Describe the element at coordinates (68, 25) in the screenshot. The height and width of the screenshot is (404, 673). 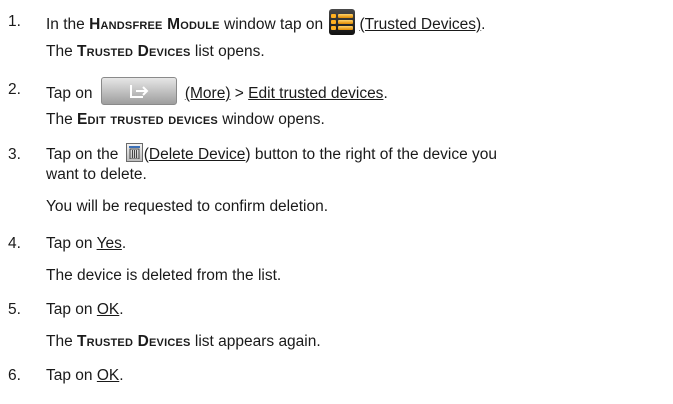
I see `action-text: In the` at that location.